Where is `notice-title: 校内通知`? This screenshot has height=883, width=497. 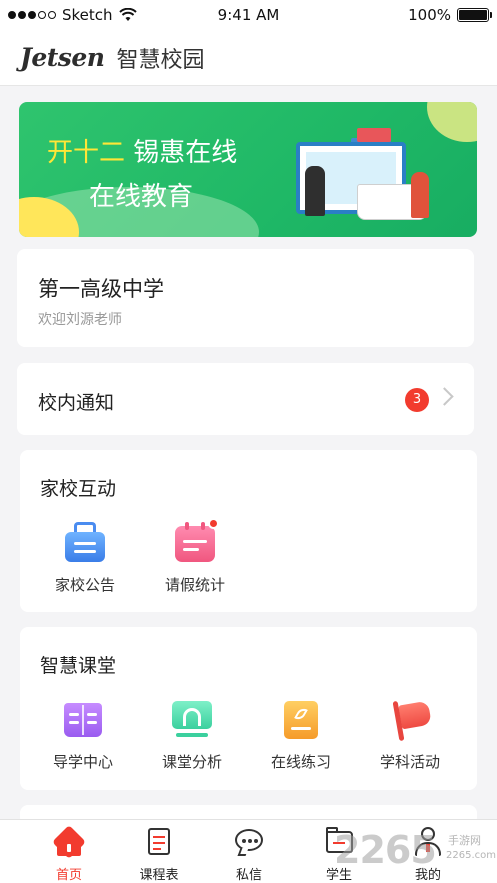
notice-title: 校内通知 is located at coordinates (76, 403).